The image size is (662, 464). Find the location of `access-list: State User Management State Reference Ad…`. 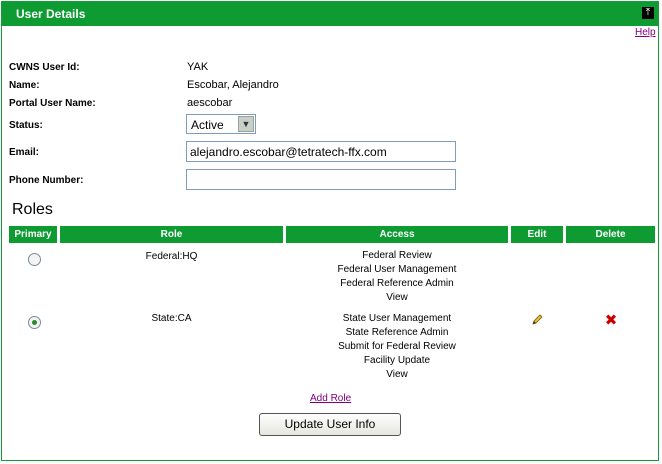

access-list: State User Management State Reference Ad… is located at coordinates (397, 347).